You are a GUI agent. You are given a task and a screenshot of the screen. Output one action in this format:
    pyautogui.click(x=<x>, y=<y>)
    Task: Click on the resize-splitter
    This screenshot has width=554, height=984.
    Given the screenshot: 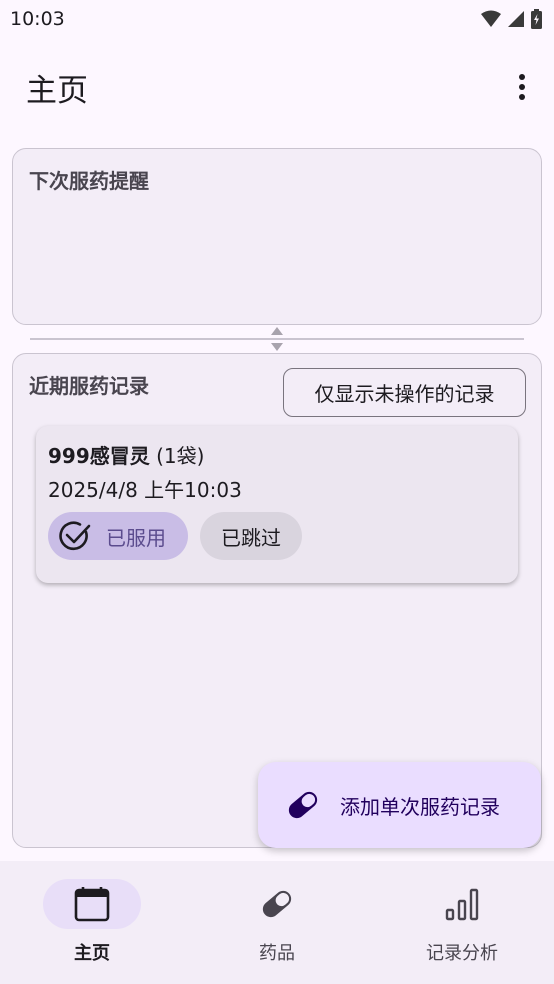 What is the action you would take?
    pyautogui.click(x=277, y=339)
    